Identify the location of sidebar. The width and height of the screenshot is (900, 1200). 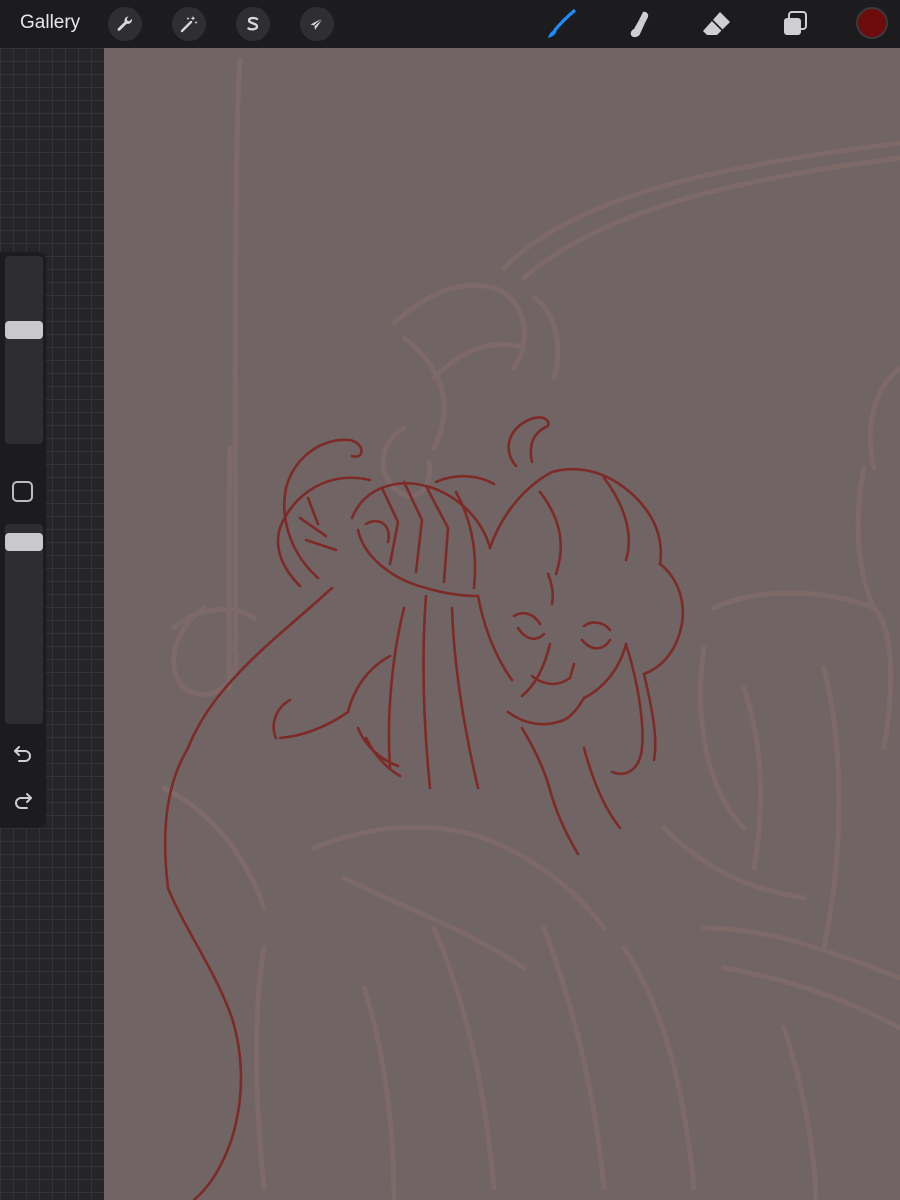
(23, 540).